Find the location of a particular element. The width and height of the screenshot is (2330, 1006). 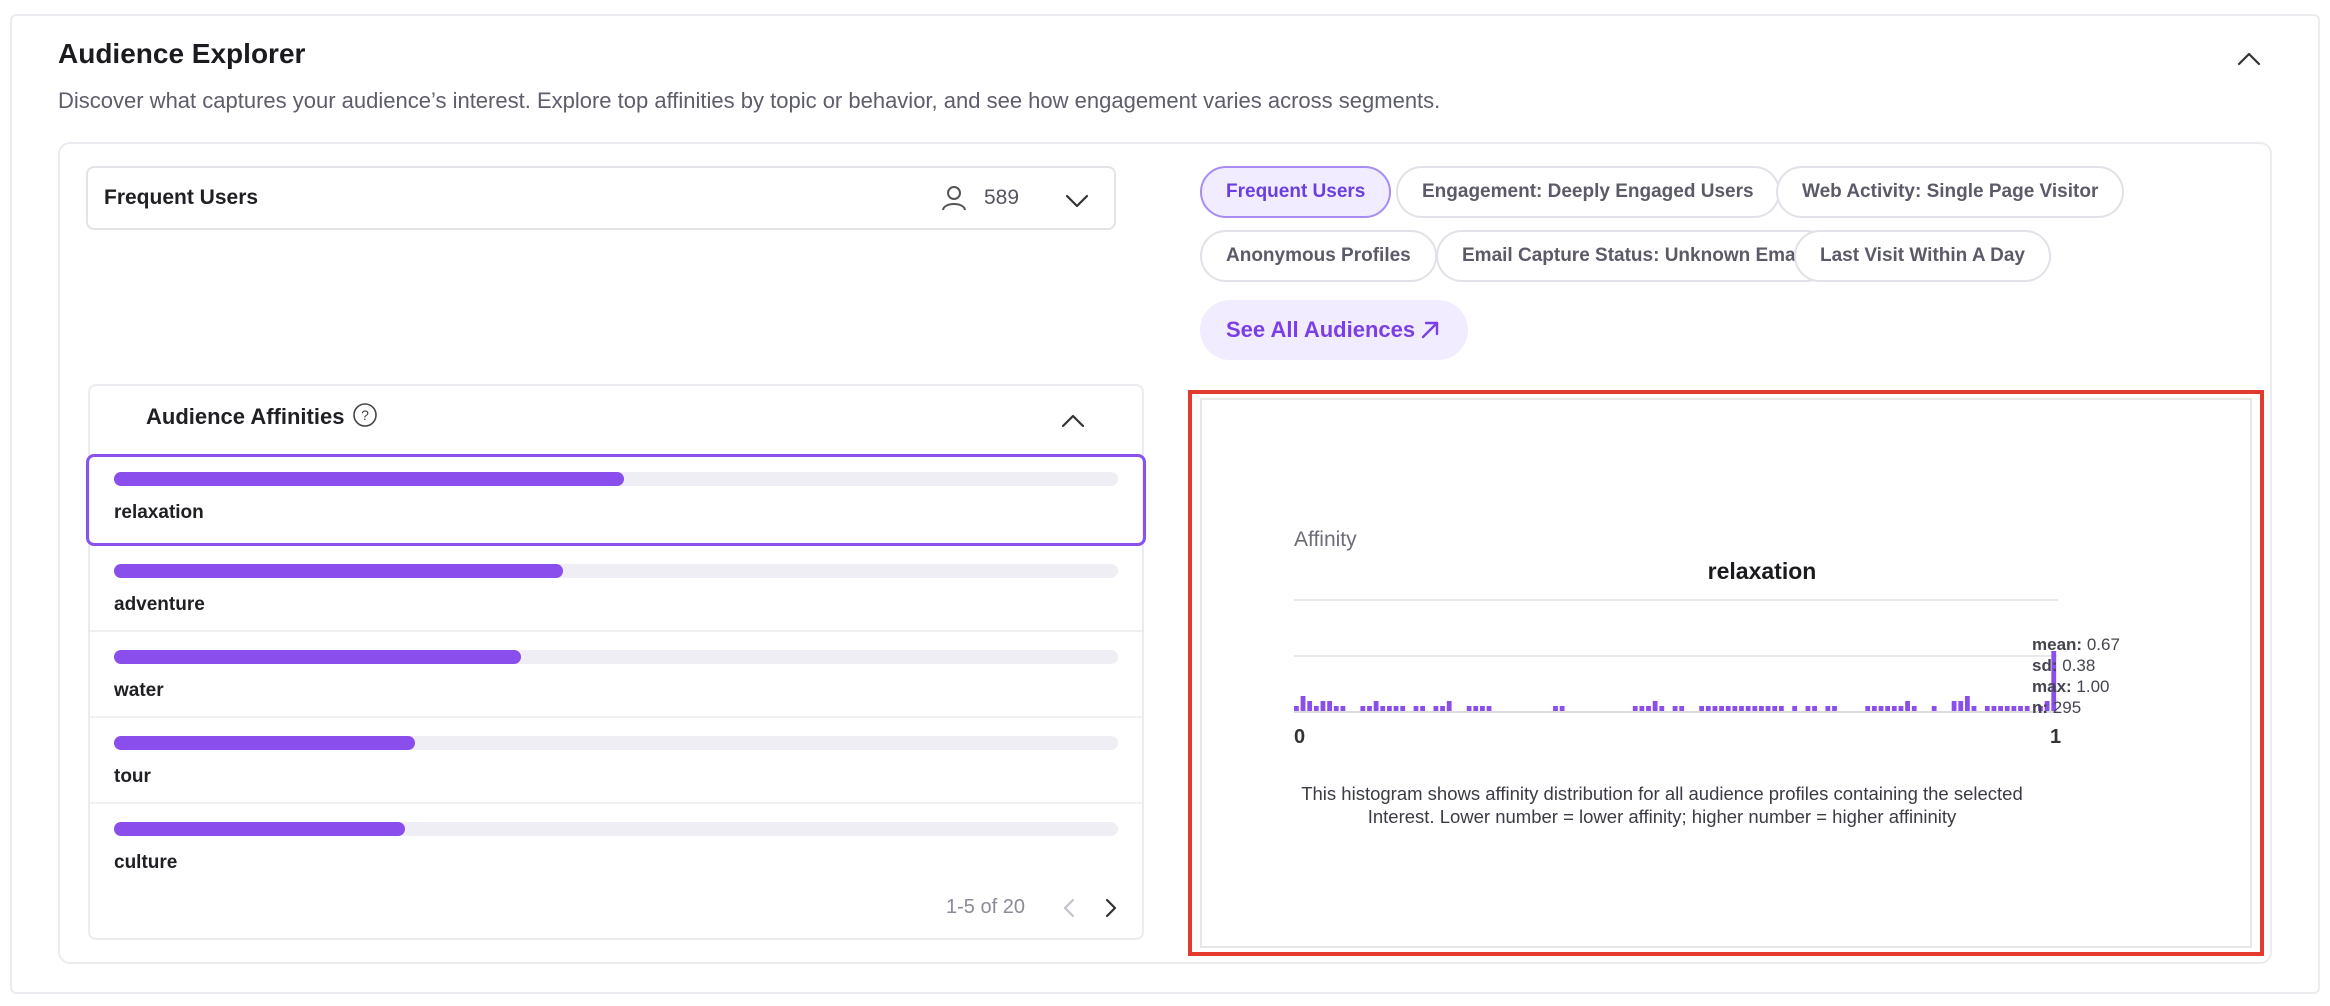

help-icon: ? is located at coordinates (365, 415).